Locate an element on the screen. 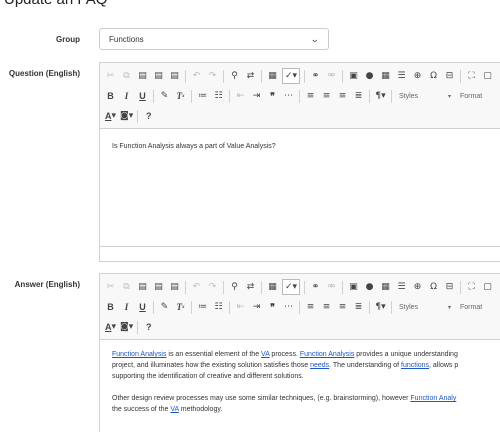  needs-link: needs is located at coordinates (319, 365).